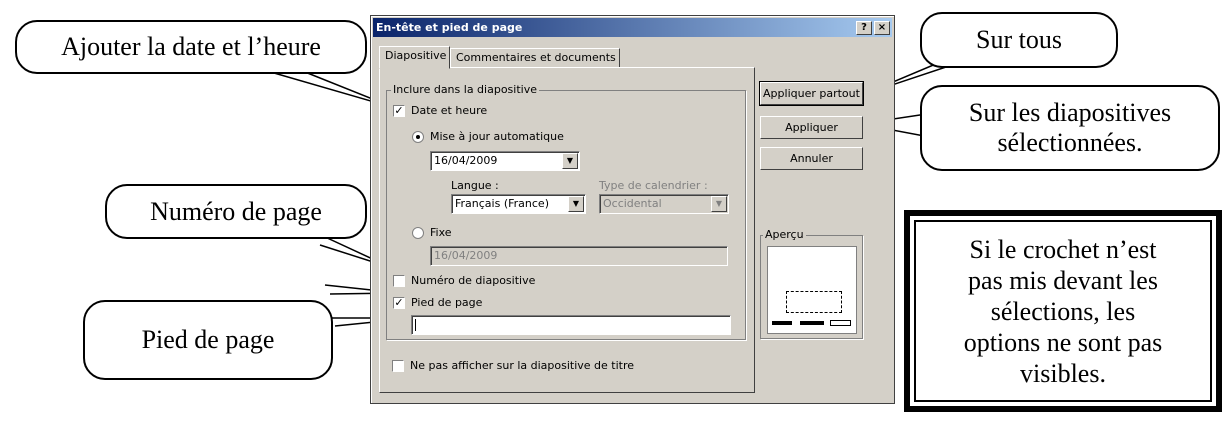 The width and height of the screenshot is (1230, 423). I want to click on calendar-value: Occidental, so click(632, 203).